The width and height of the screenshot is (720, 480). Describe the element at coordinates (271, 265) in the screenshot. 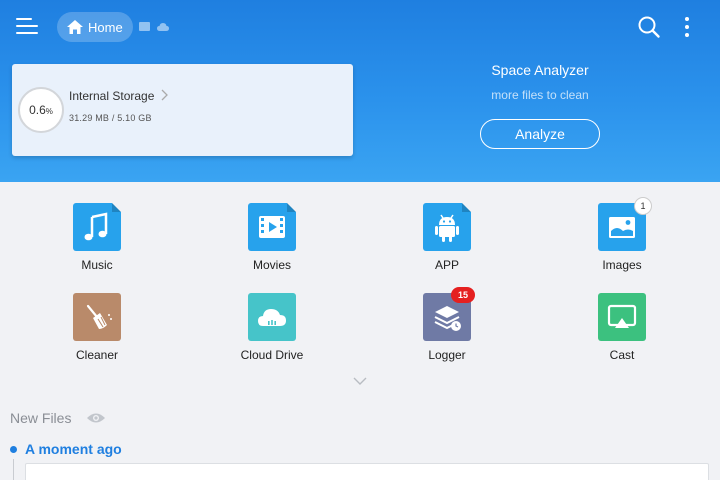

I see `category-label: Movies` at that location.